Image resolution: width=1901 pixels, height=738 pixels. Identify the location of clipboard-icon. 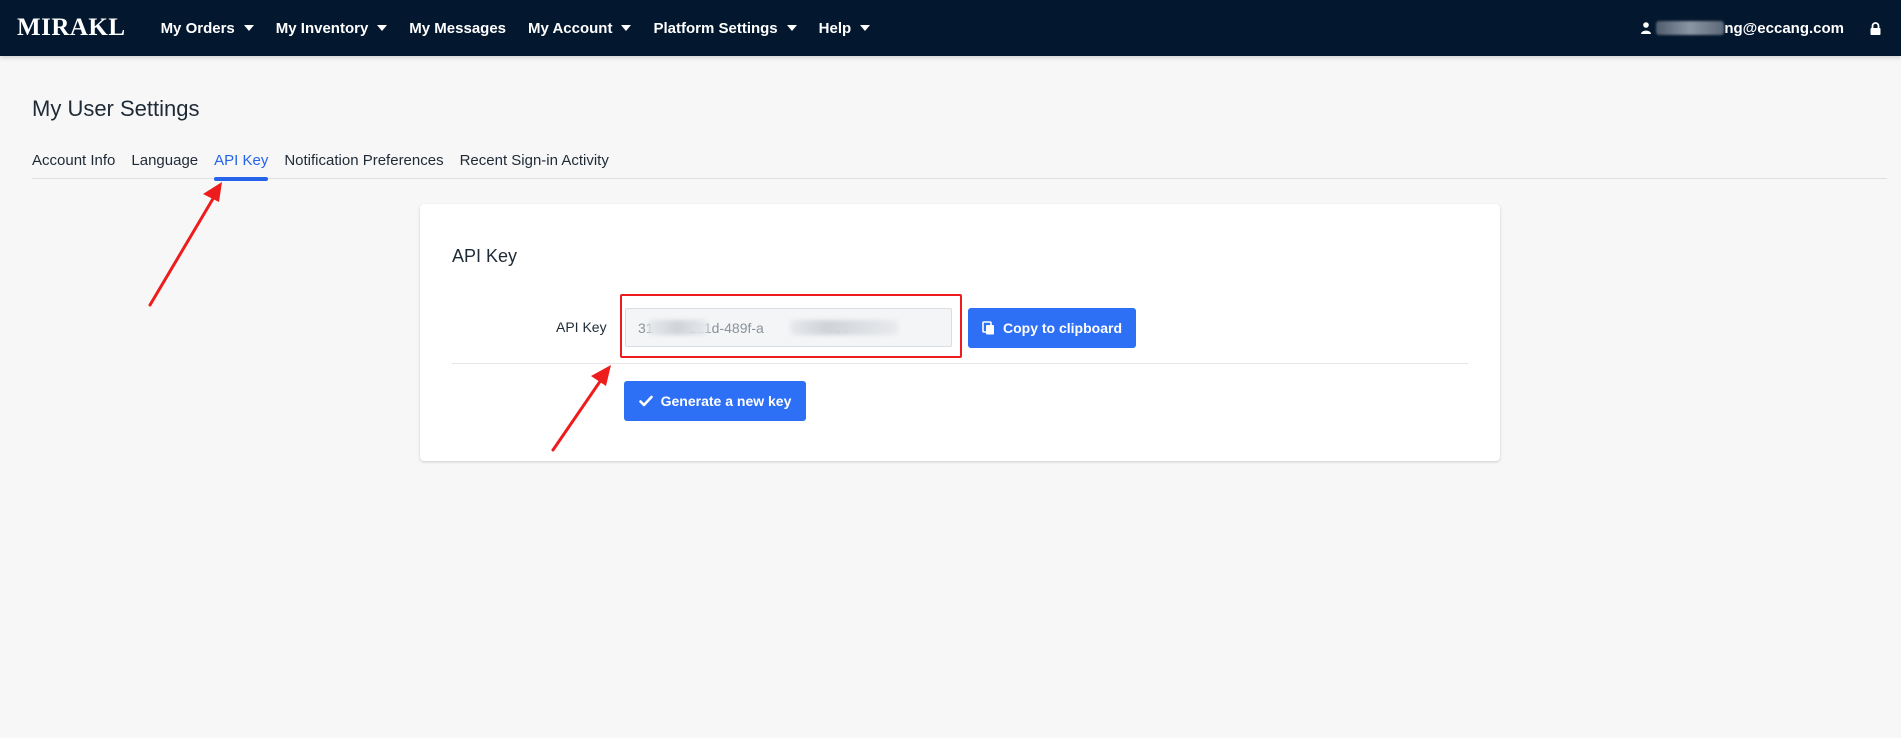
(988, 328).